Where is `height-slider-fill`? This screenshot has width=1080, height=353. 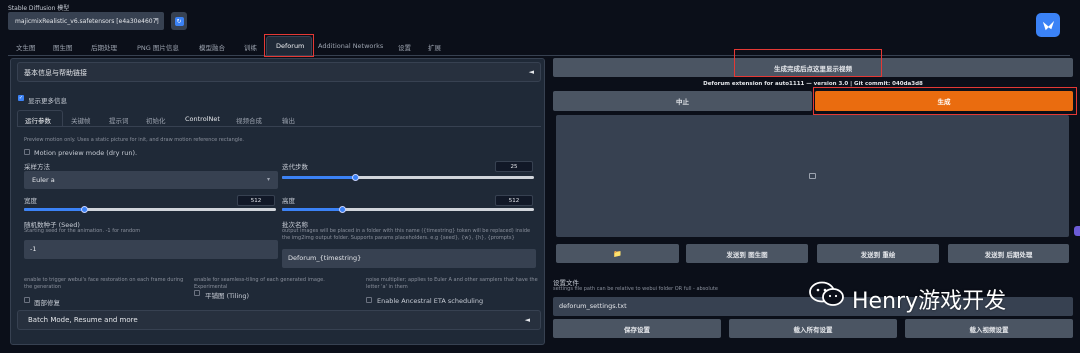 height-slider-fill is located at coordinates (312, 209).